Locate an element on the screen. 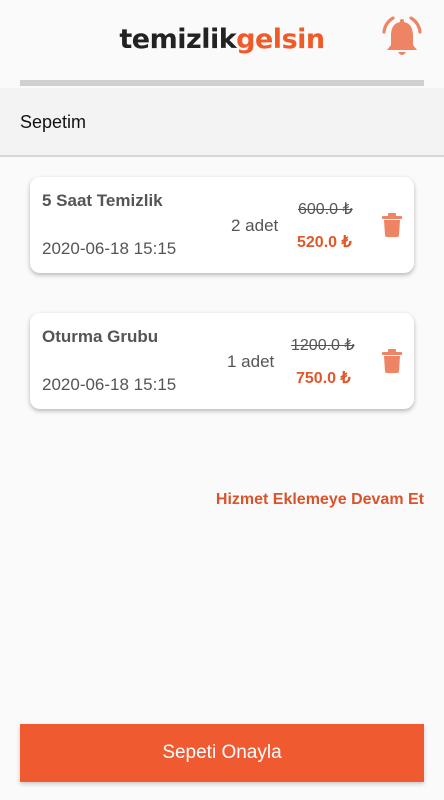  continue-adding-link: Hizmet Eklemeye Devam Et is located at coordinates (320, 500).